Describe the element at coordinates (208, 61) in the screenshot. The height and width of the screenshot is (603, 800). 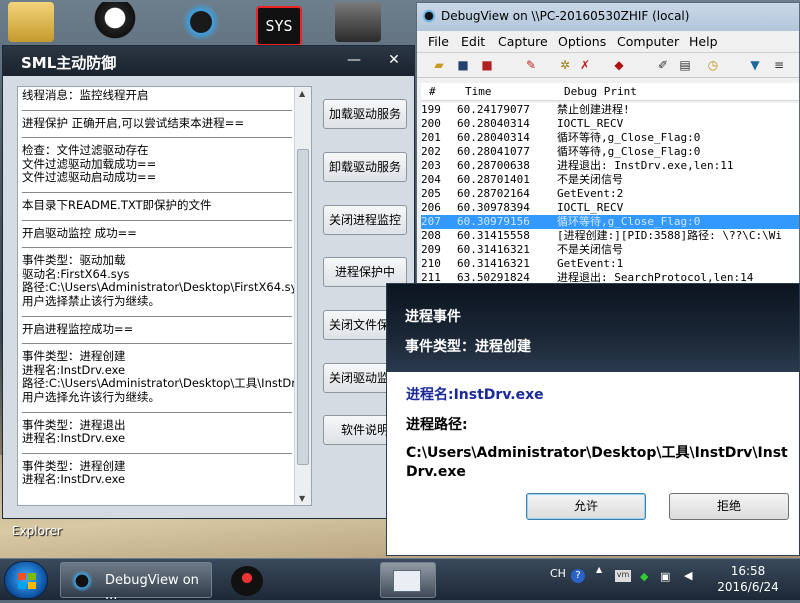
I see `sml-titlebar: SML主动防御 — ✕` at that location.